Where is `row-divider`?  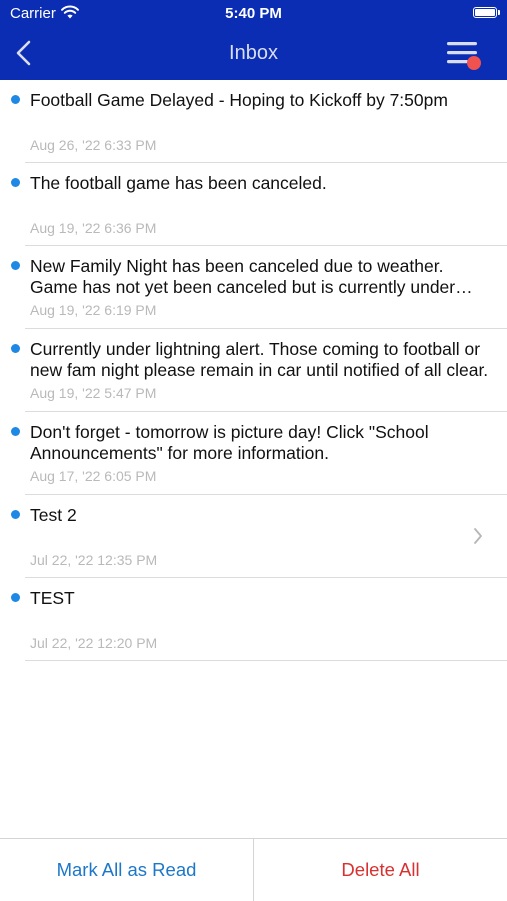 row-divider is located at coordinates (266, 660).